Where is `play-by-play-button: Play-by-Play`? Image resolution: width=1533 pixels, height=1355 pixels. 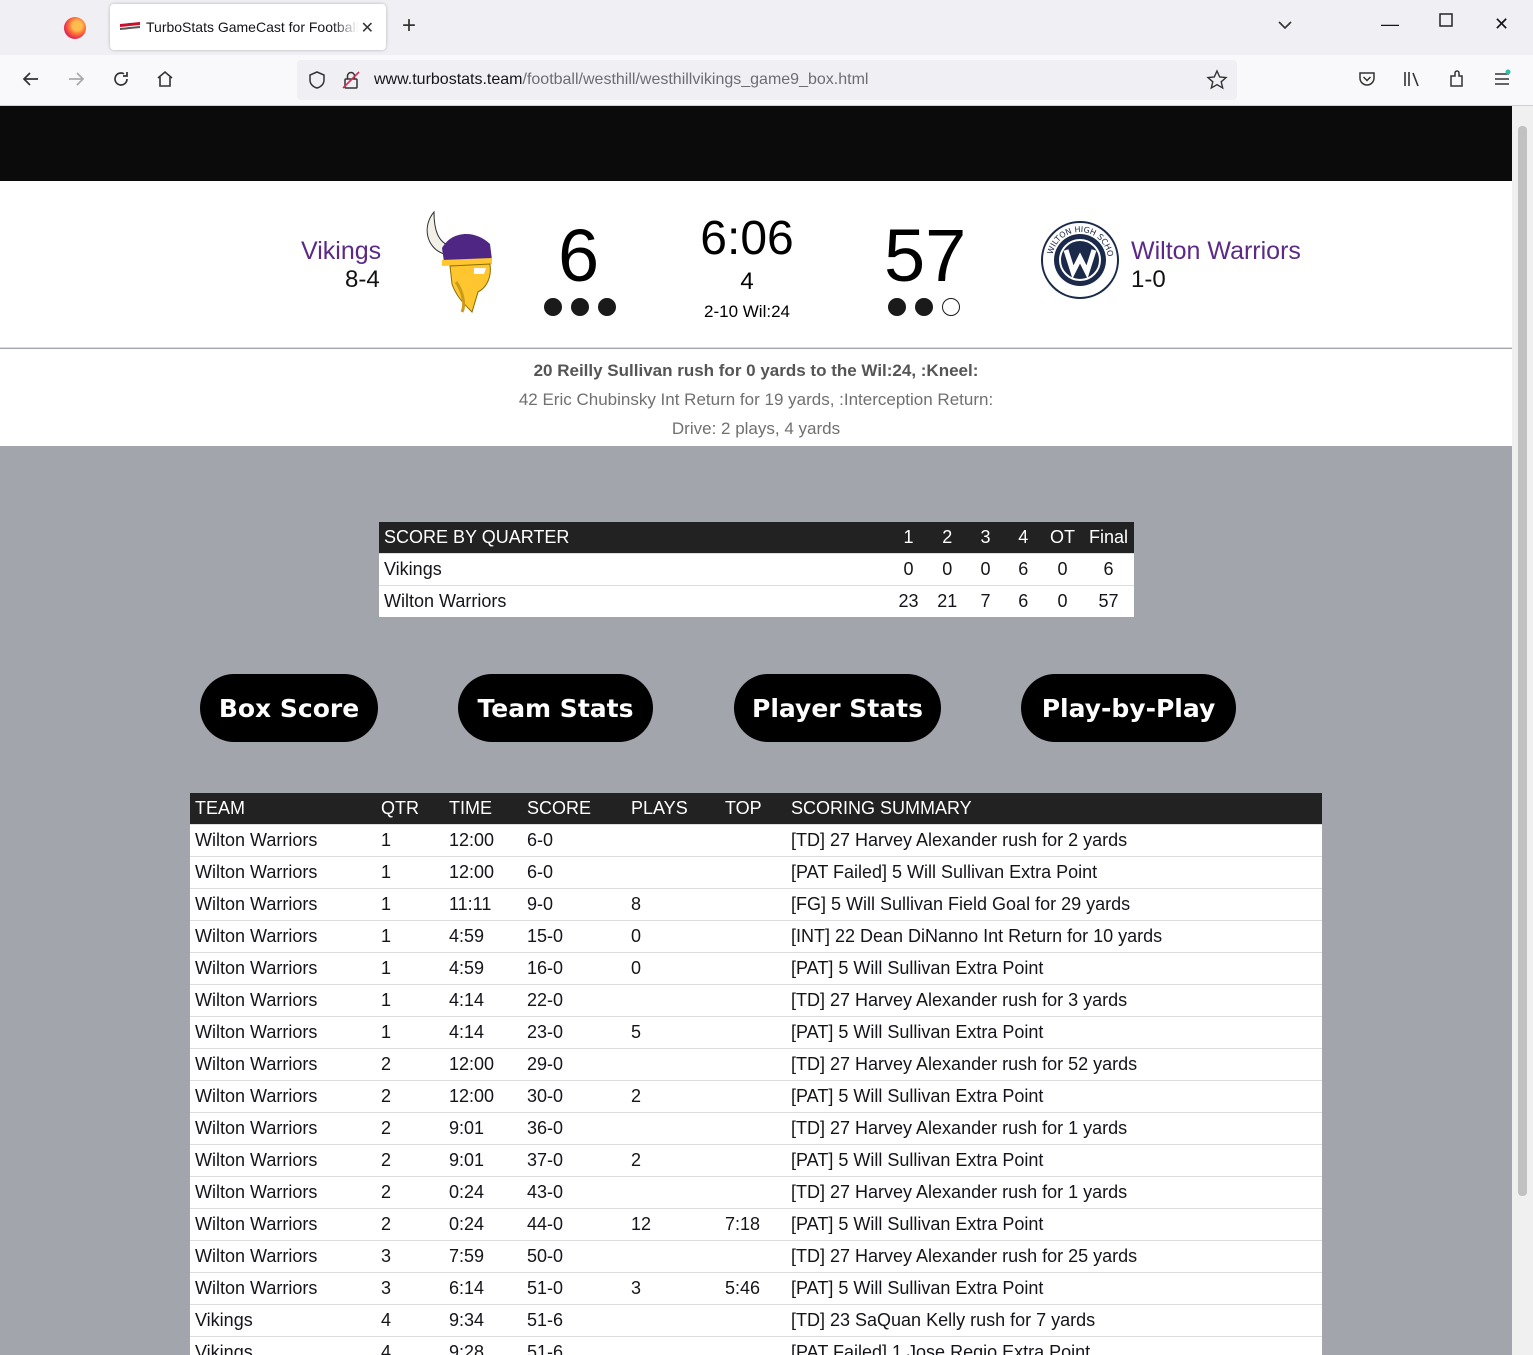 play-by-play-button: Play-by-Play is located at coordinates (1128, 708).